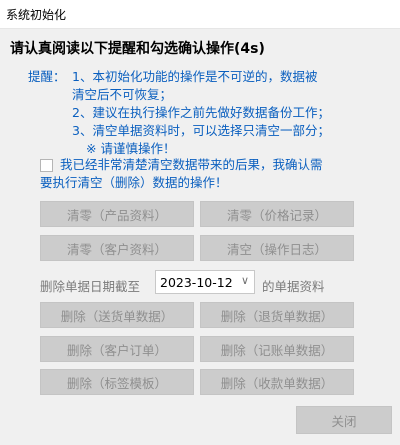 The image size is (400, 445). I want to click on date-row-suffix: 的单据资料, so click(293, 286).